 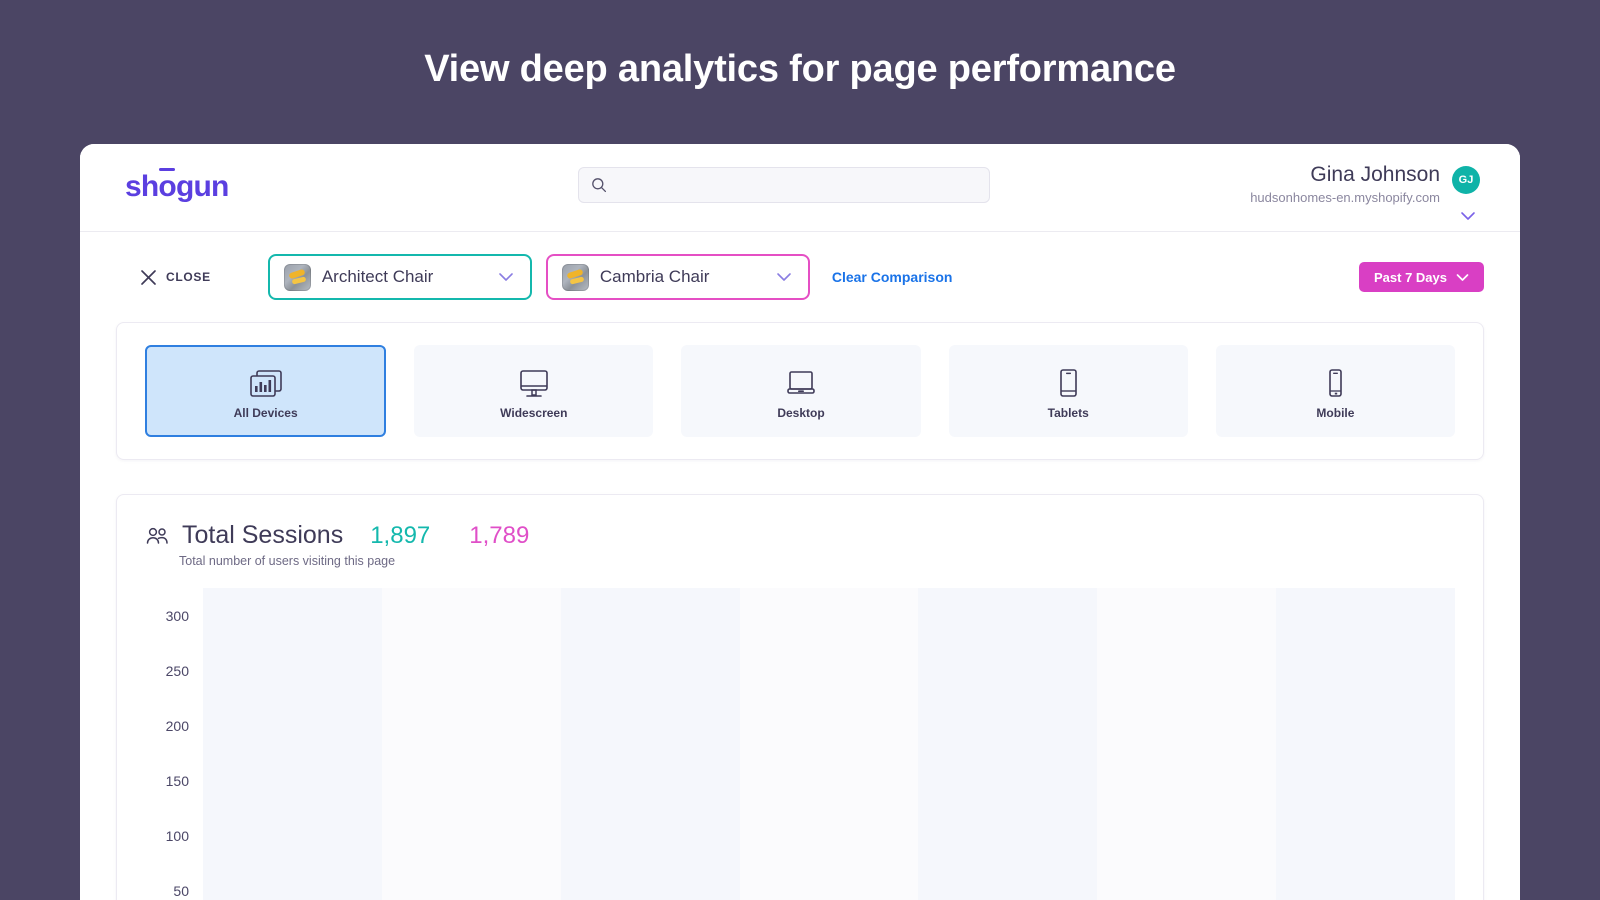 I want to click on search-icon, so click(x=599, y=185).